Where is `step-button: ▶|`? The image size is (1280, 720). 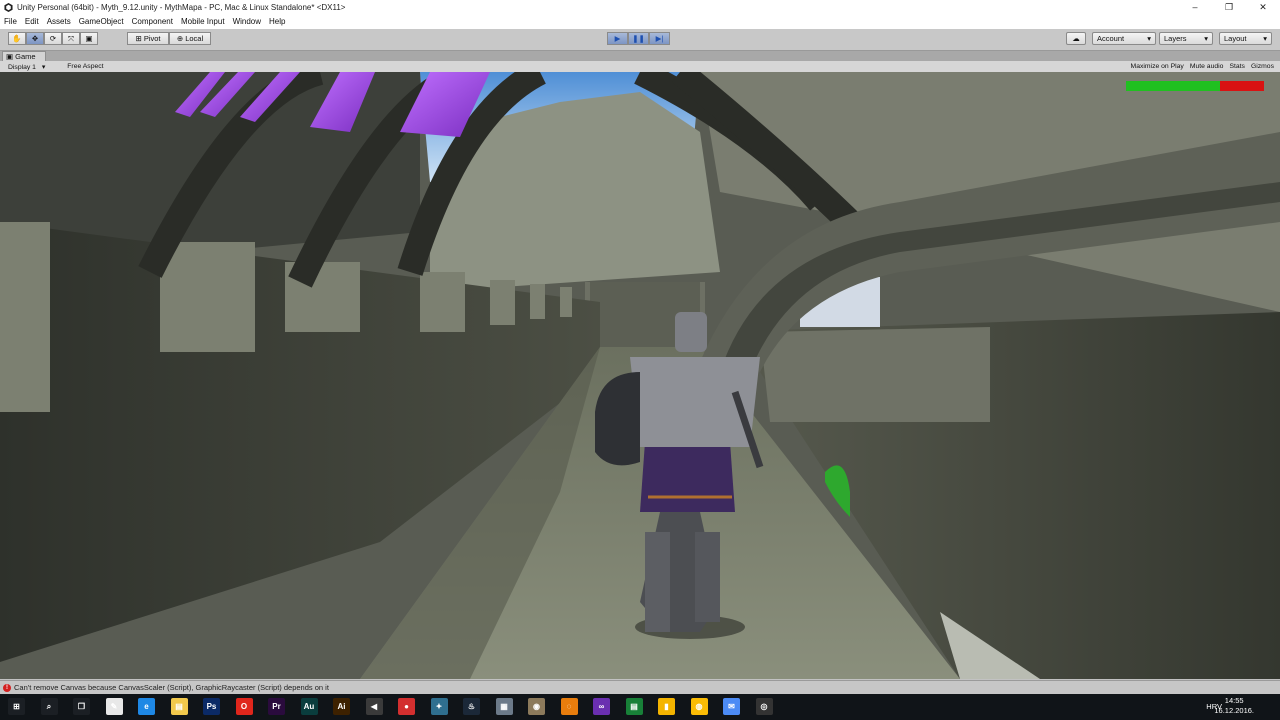 step-button: ▶| is located at coordinates (659, 38).